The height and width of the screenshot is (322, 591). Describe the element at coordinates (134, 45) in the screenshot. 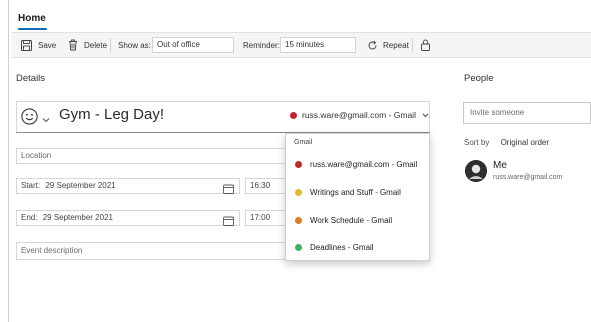

I see `show-as-label: Show as:` at that location.